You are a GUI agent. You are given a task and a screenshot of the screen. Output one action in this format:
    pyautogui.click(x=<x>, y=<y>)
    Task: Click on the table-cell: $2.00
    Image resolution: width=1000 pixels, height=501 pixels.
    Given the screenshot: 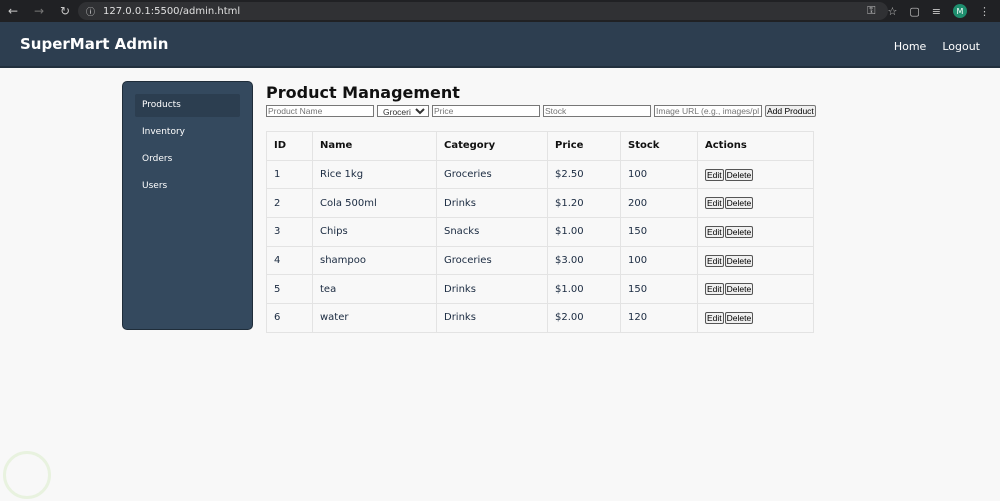 What is the action you would take?
    pyautogui.click(x=584, y=318)
    